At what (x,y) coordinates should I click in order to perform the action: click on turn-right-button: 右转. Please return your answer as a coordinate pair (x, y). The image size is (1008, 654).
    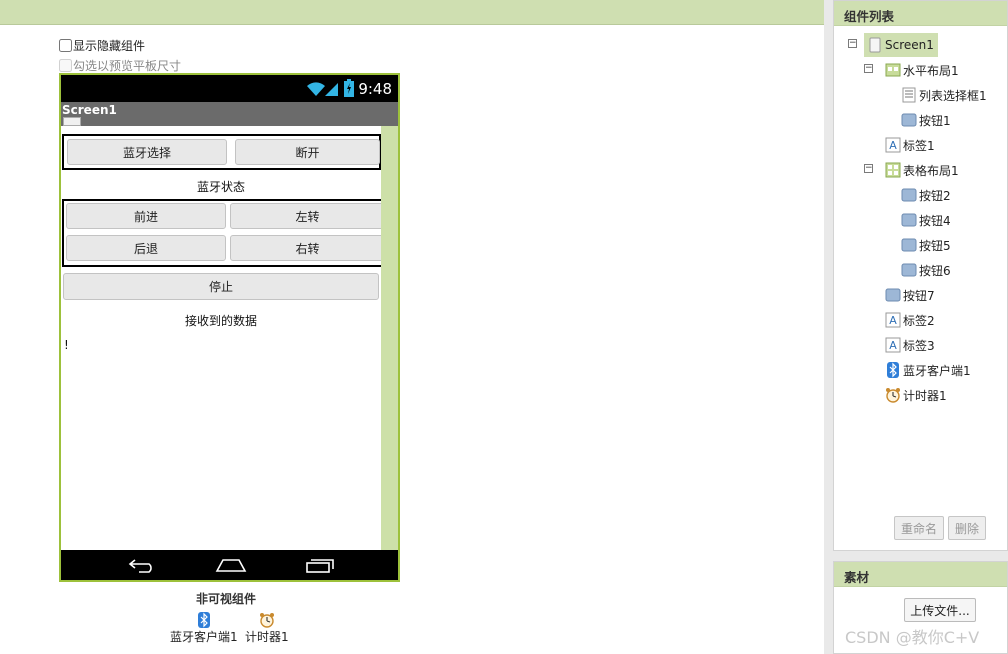
    Looking at the image, I should click on (307, 248).